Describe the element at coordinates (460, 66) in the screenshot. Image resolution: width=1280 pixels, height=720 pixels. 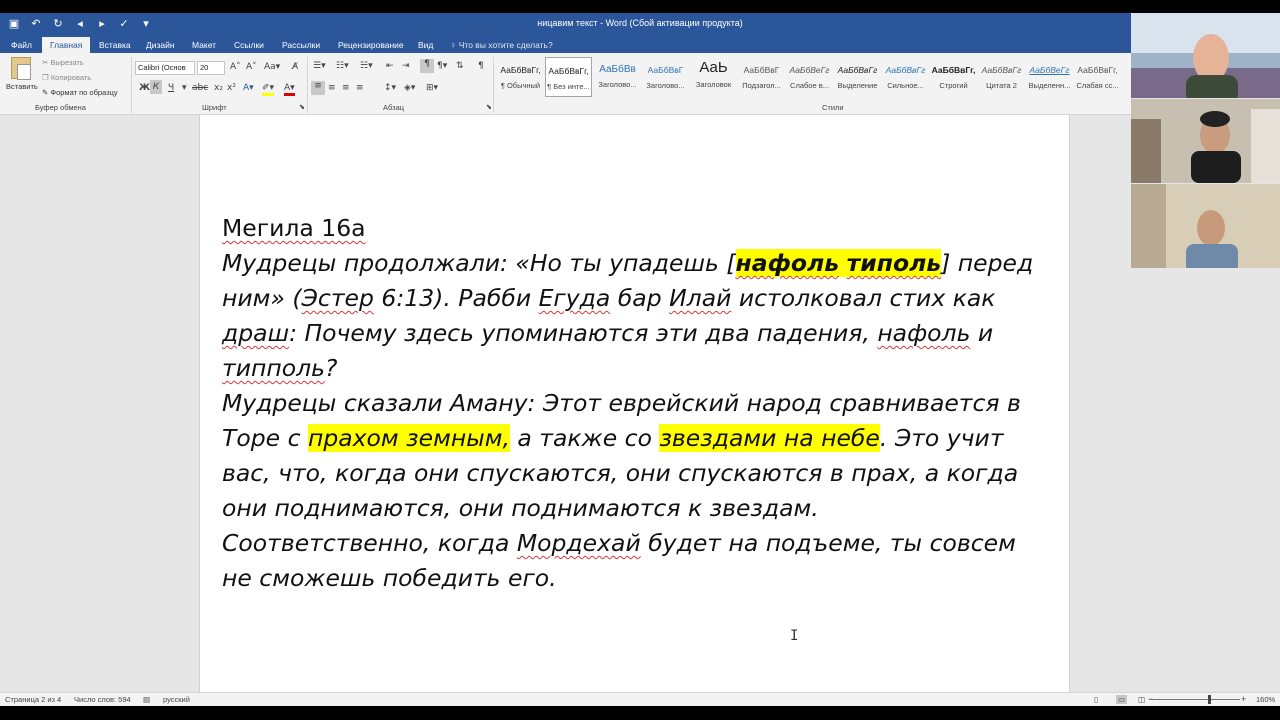
I see `sort-icon: ⇅` at that location.